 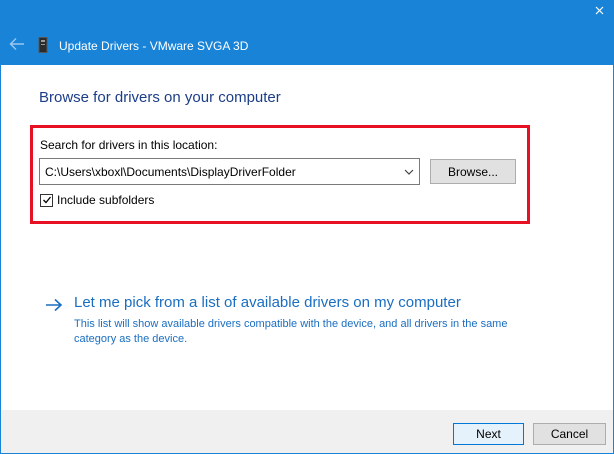 What do you see at coordinates (106, 200) in the screenshot?
I see `include-subfolders-label: Include subfolders` at bounding box center [106, 200].